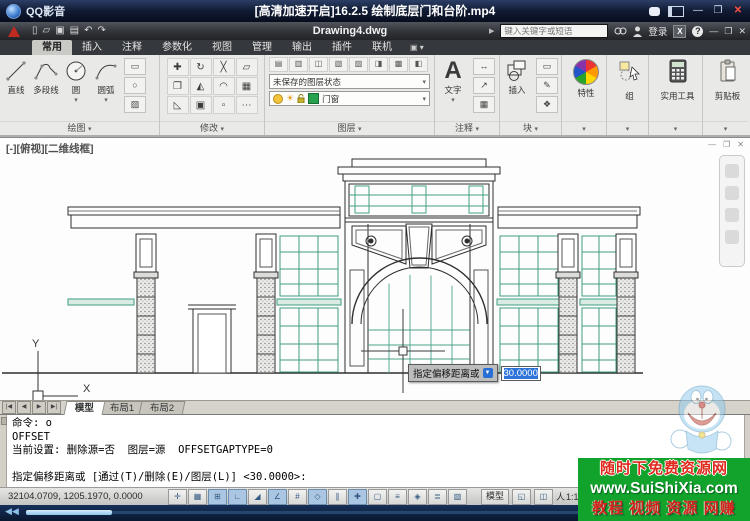  What do you see at coordinates (84, 408) in the screenshot?
I see `layout-tab-model: 模型` at bounding box center [84, 408].